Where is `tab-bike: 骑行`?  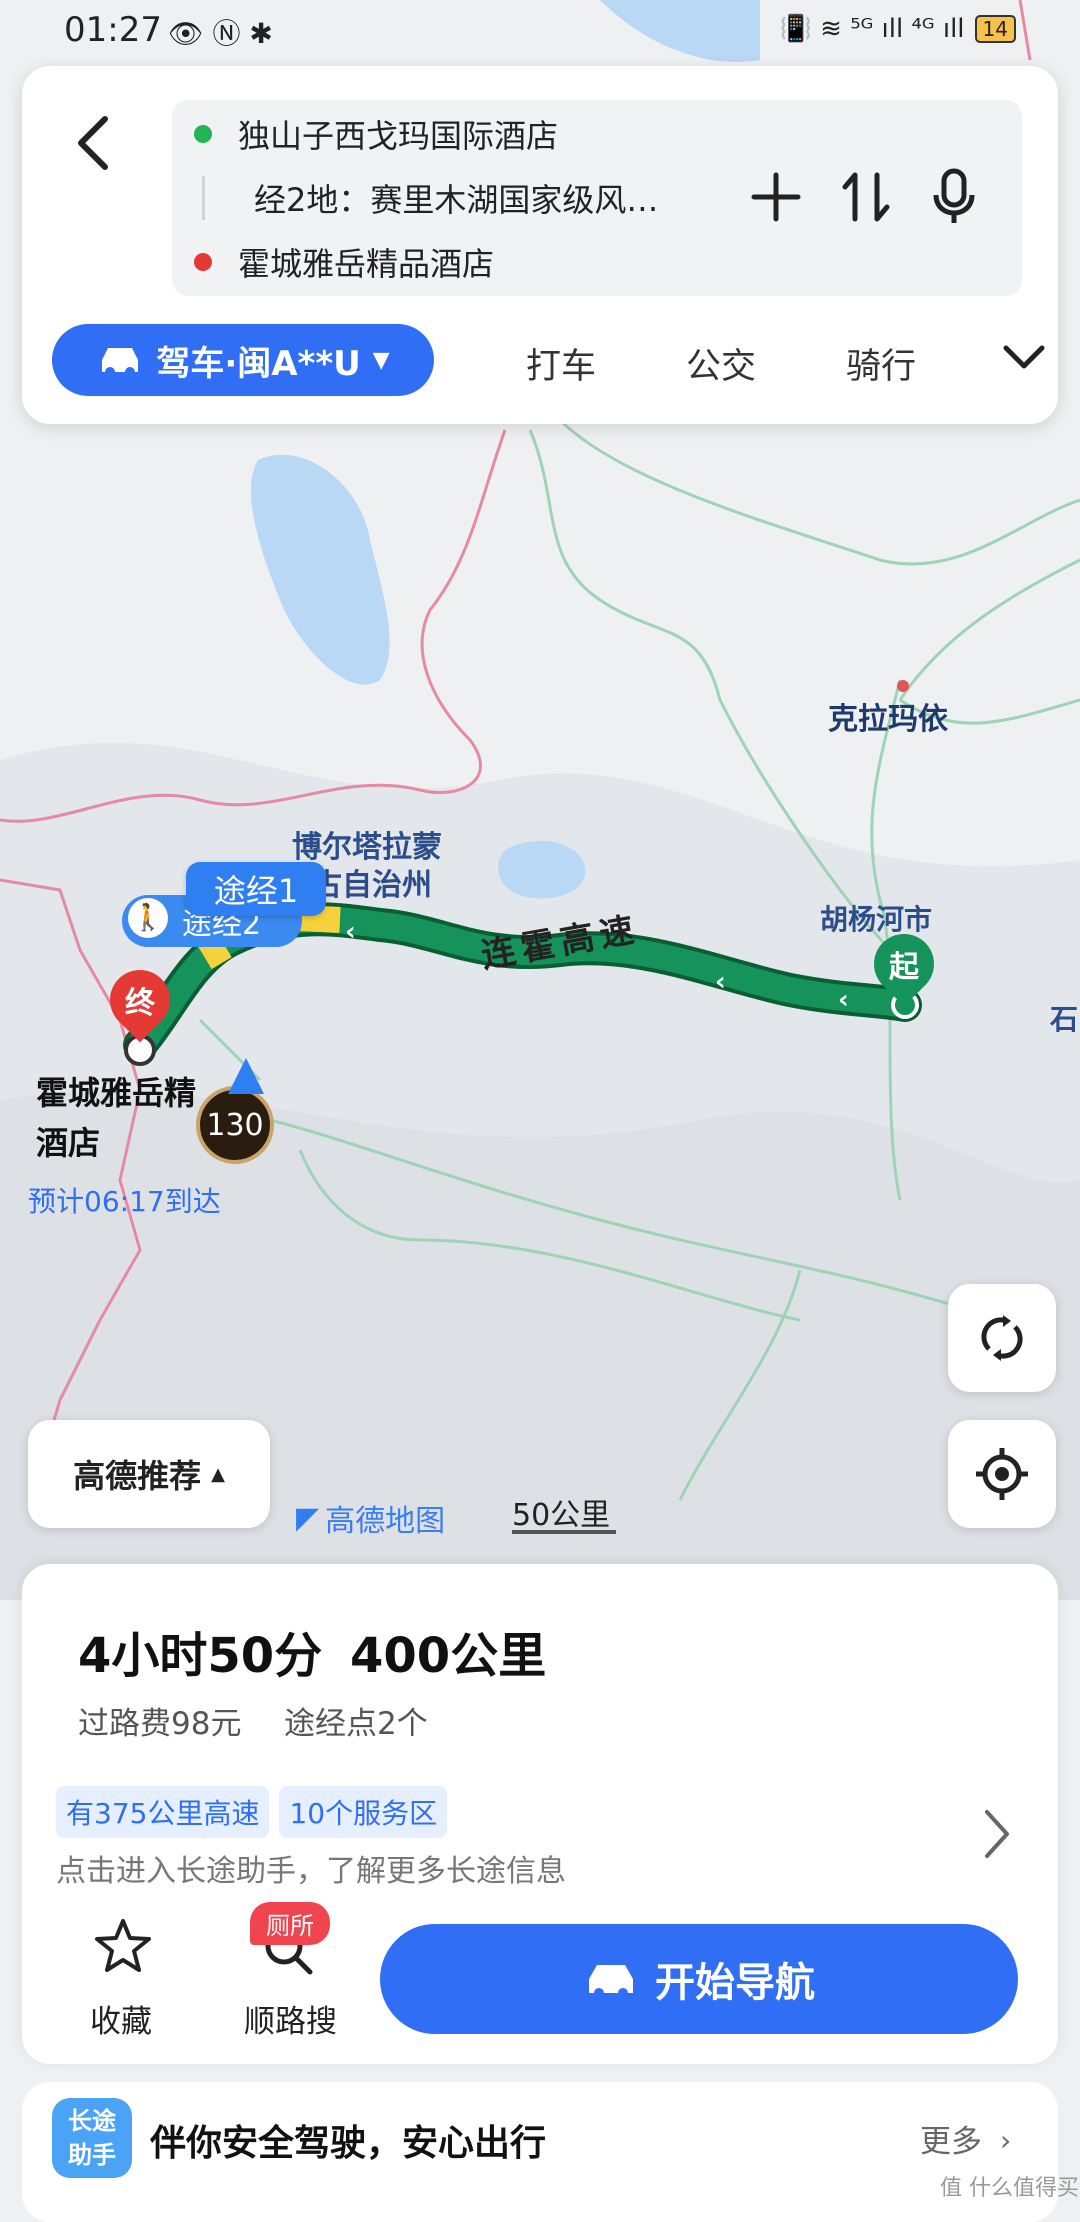 tab-bike: 骑行 is located at coordinates (881, 363).